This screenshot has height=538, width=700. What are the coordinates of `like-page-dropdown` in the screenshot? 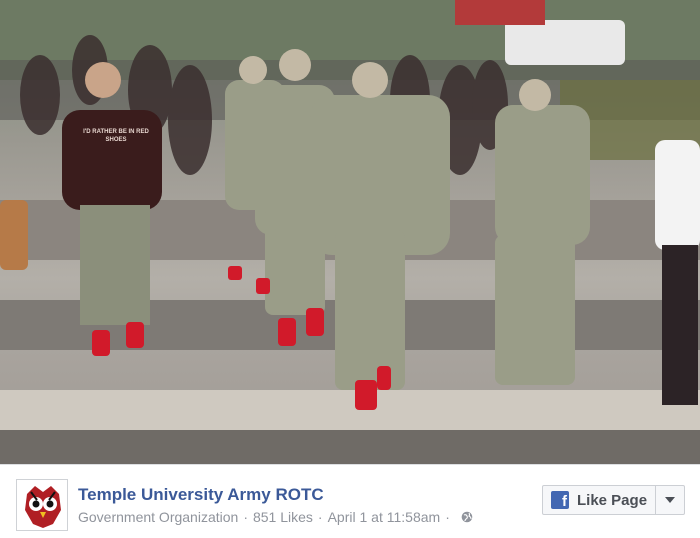 It's located at (670, 500).